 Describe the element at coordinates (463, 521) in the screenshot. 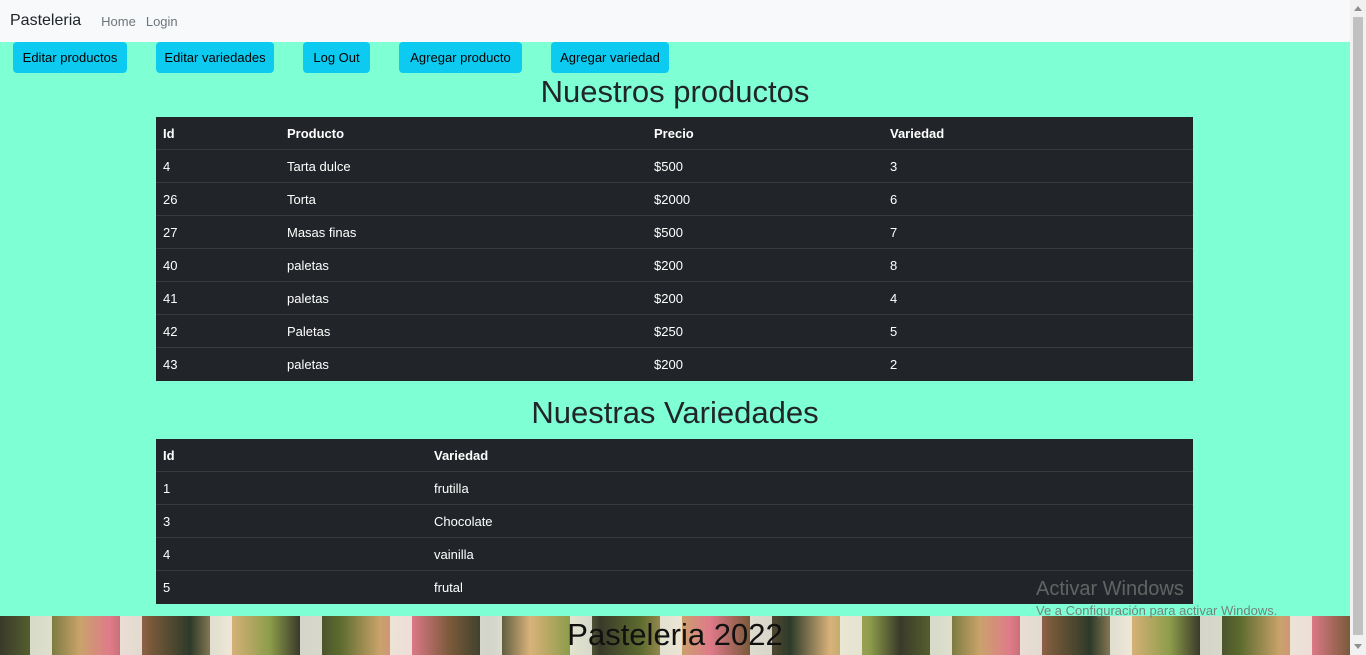

I see `cell-variedad: Chocolate` at that location.